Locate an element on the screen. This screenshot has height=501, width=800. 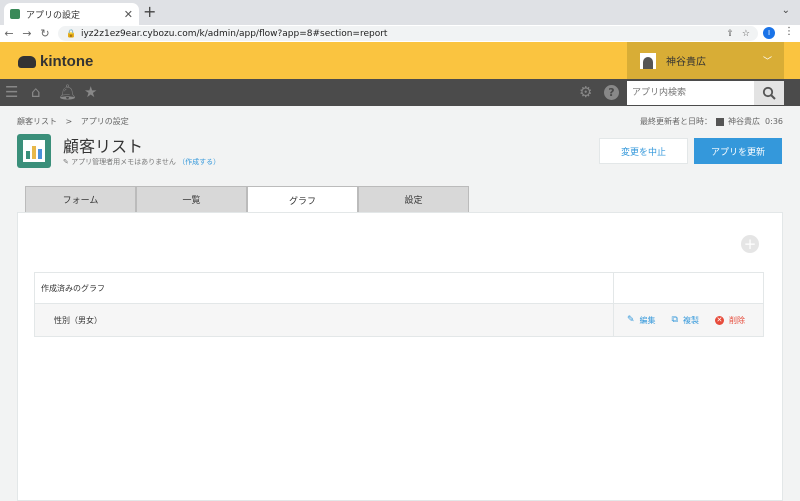
menu-icon: ☰ is located at coordinates (11, 92).